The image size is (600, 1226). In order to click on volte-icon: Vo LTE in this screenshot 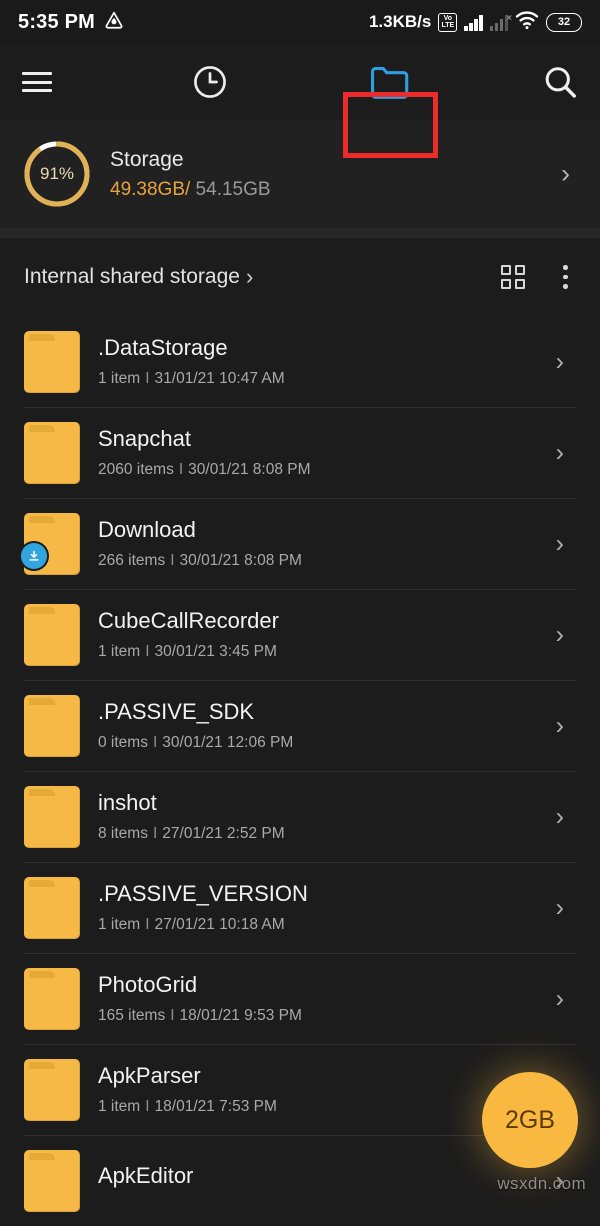, I will do `click(448, 22)`.